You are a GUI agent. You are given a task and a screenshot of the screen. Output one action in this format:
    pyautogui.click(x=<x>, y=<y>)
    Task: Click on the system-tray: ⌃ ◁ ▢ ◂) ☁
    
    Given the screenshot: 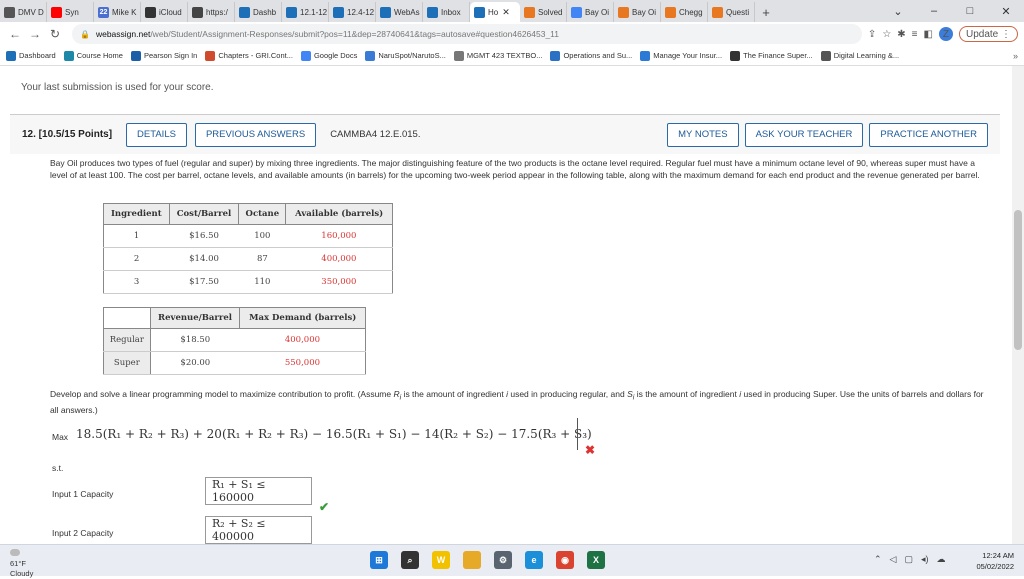 What is the action you would take?
    pyautogui.click(x=910, y=559)
    